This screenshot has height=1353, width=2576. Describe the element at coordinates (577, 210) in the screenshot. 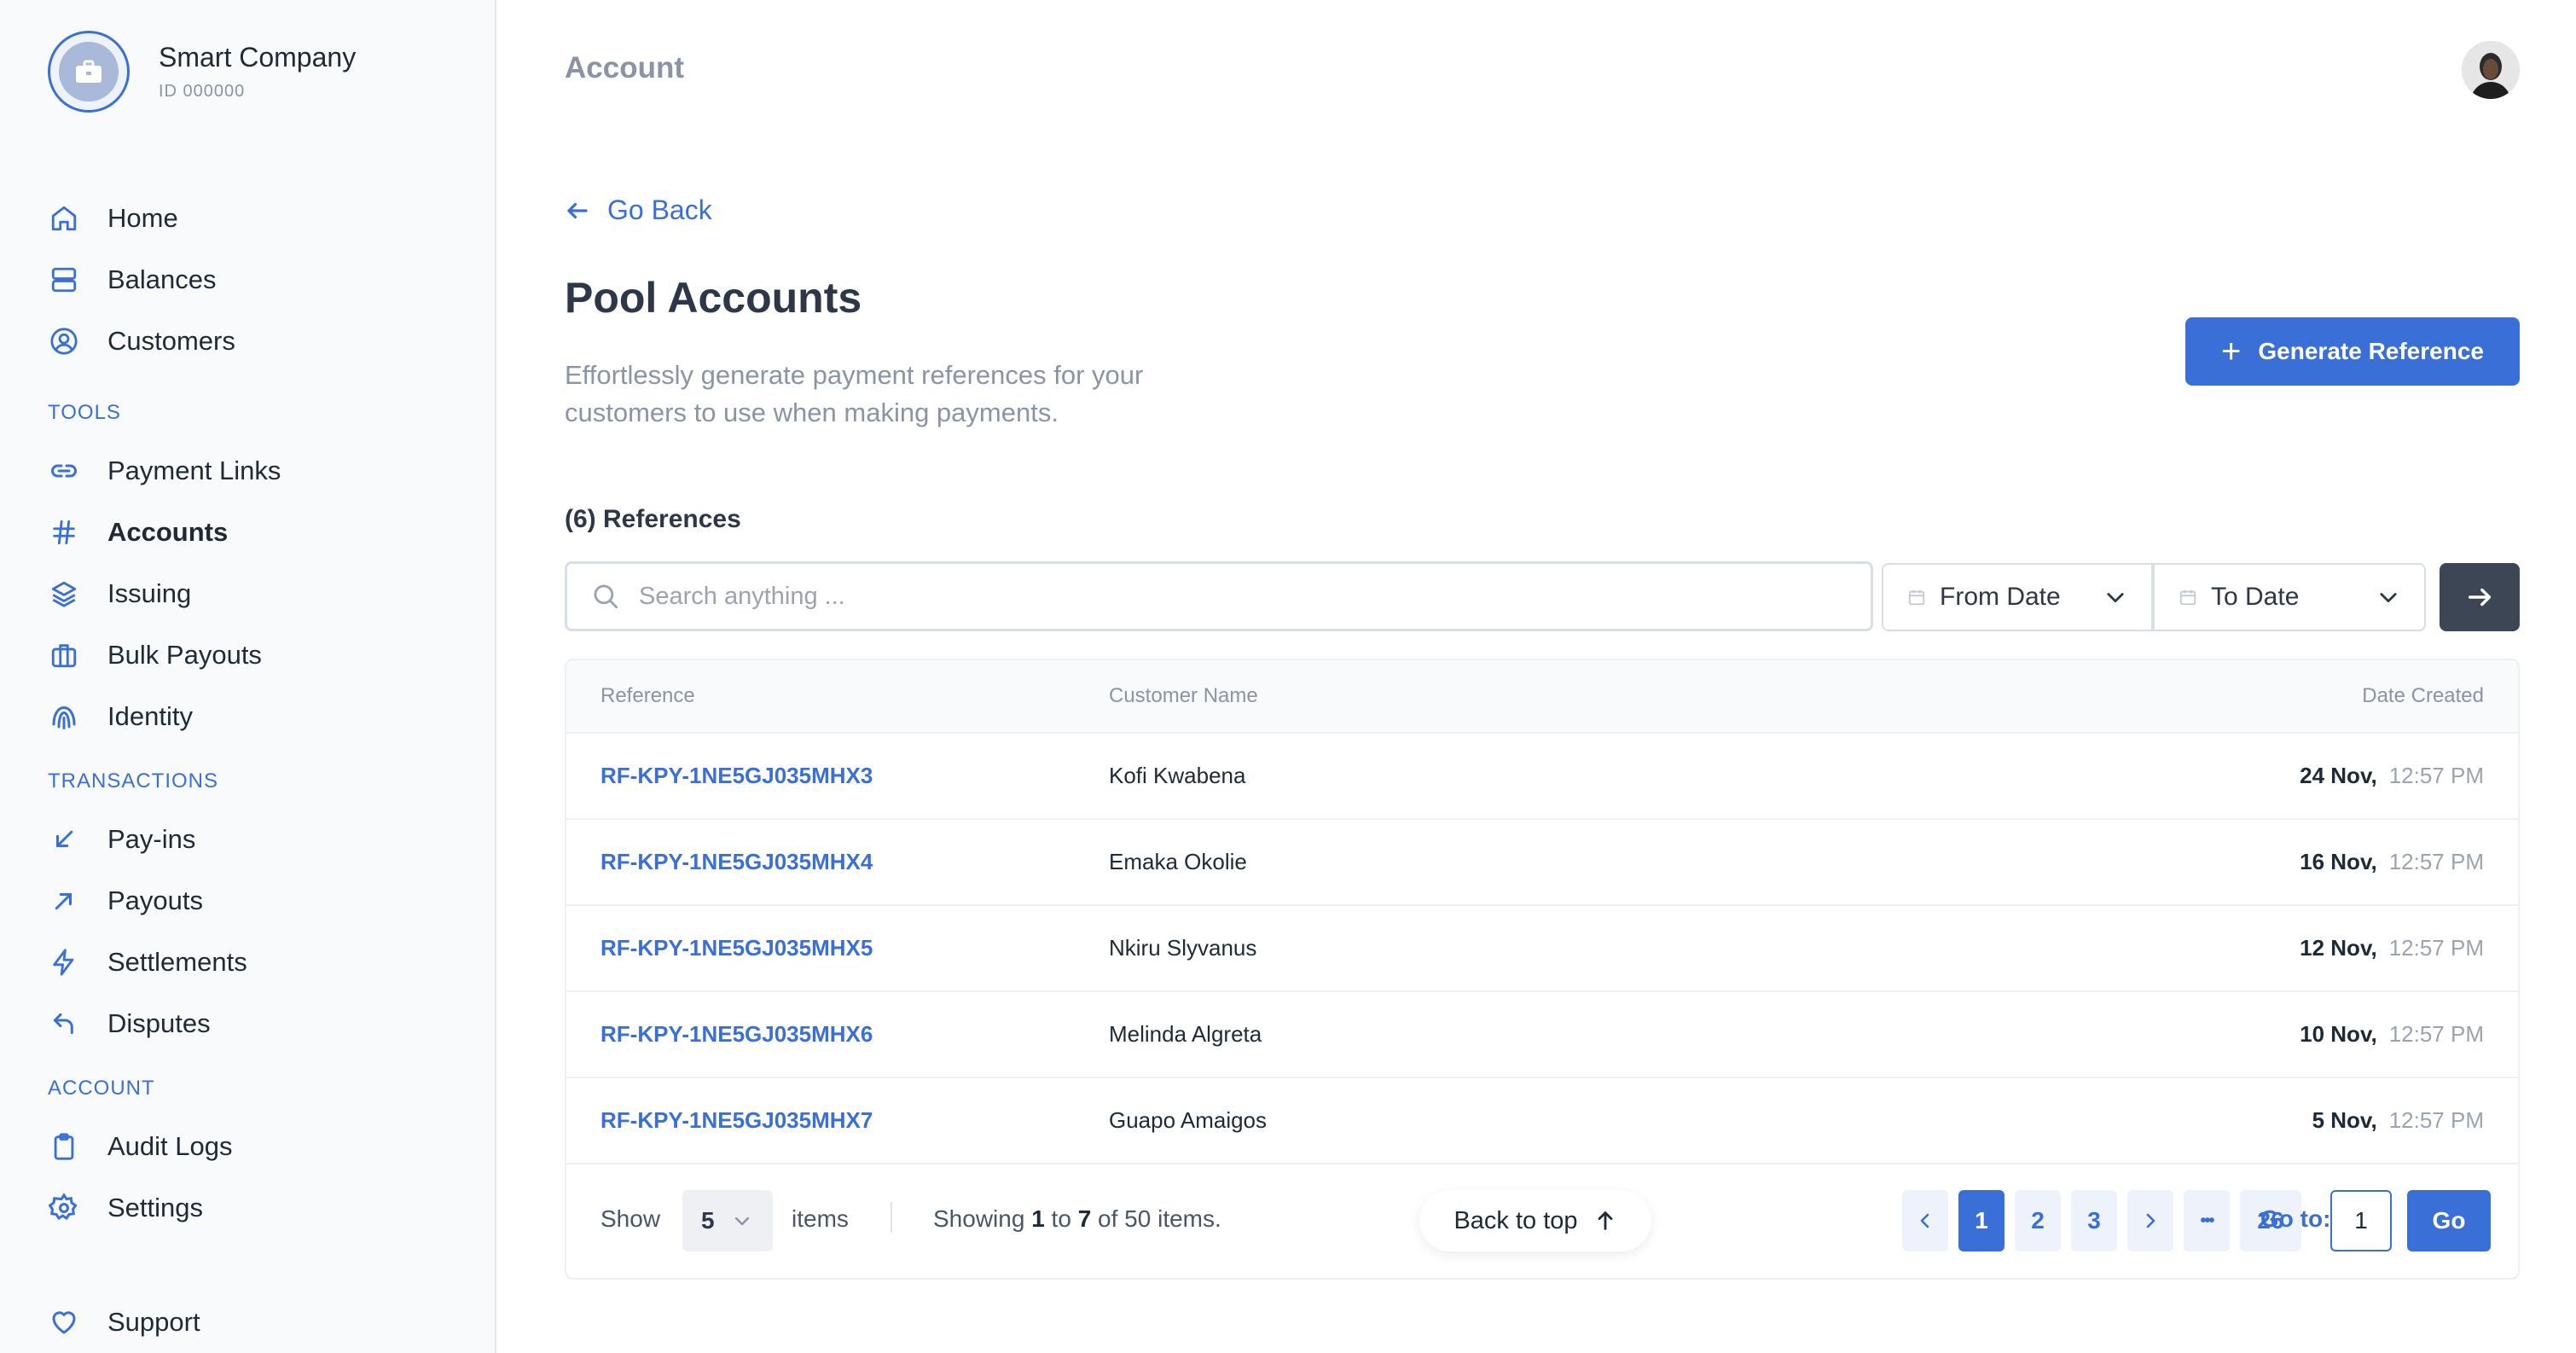

I see `arrow-left-icon` at that location.